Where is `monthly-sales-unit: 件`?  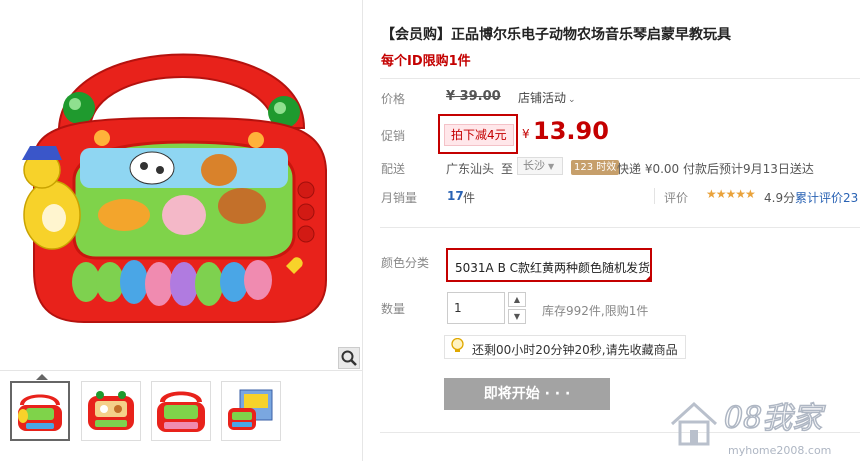 monthly-sales-unit: 件 is located at coordinates (469, 198).